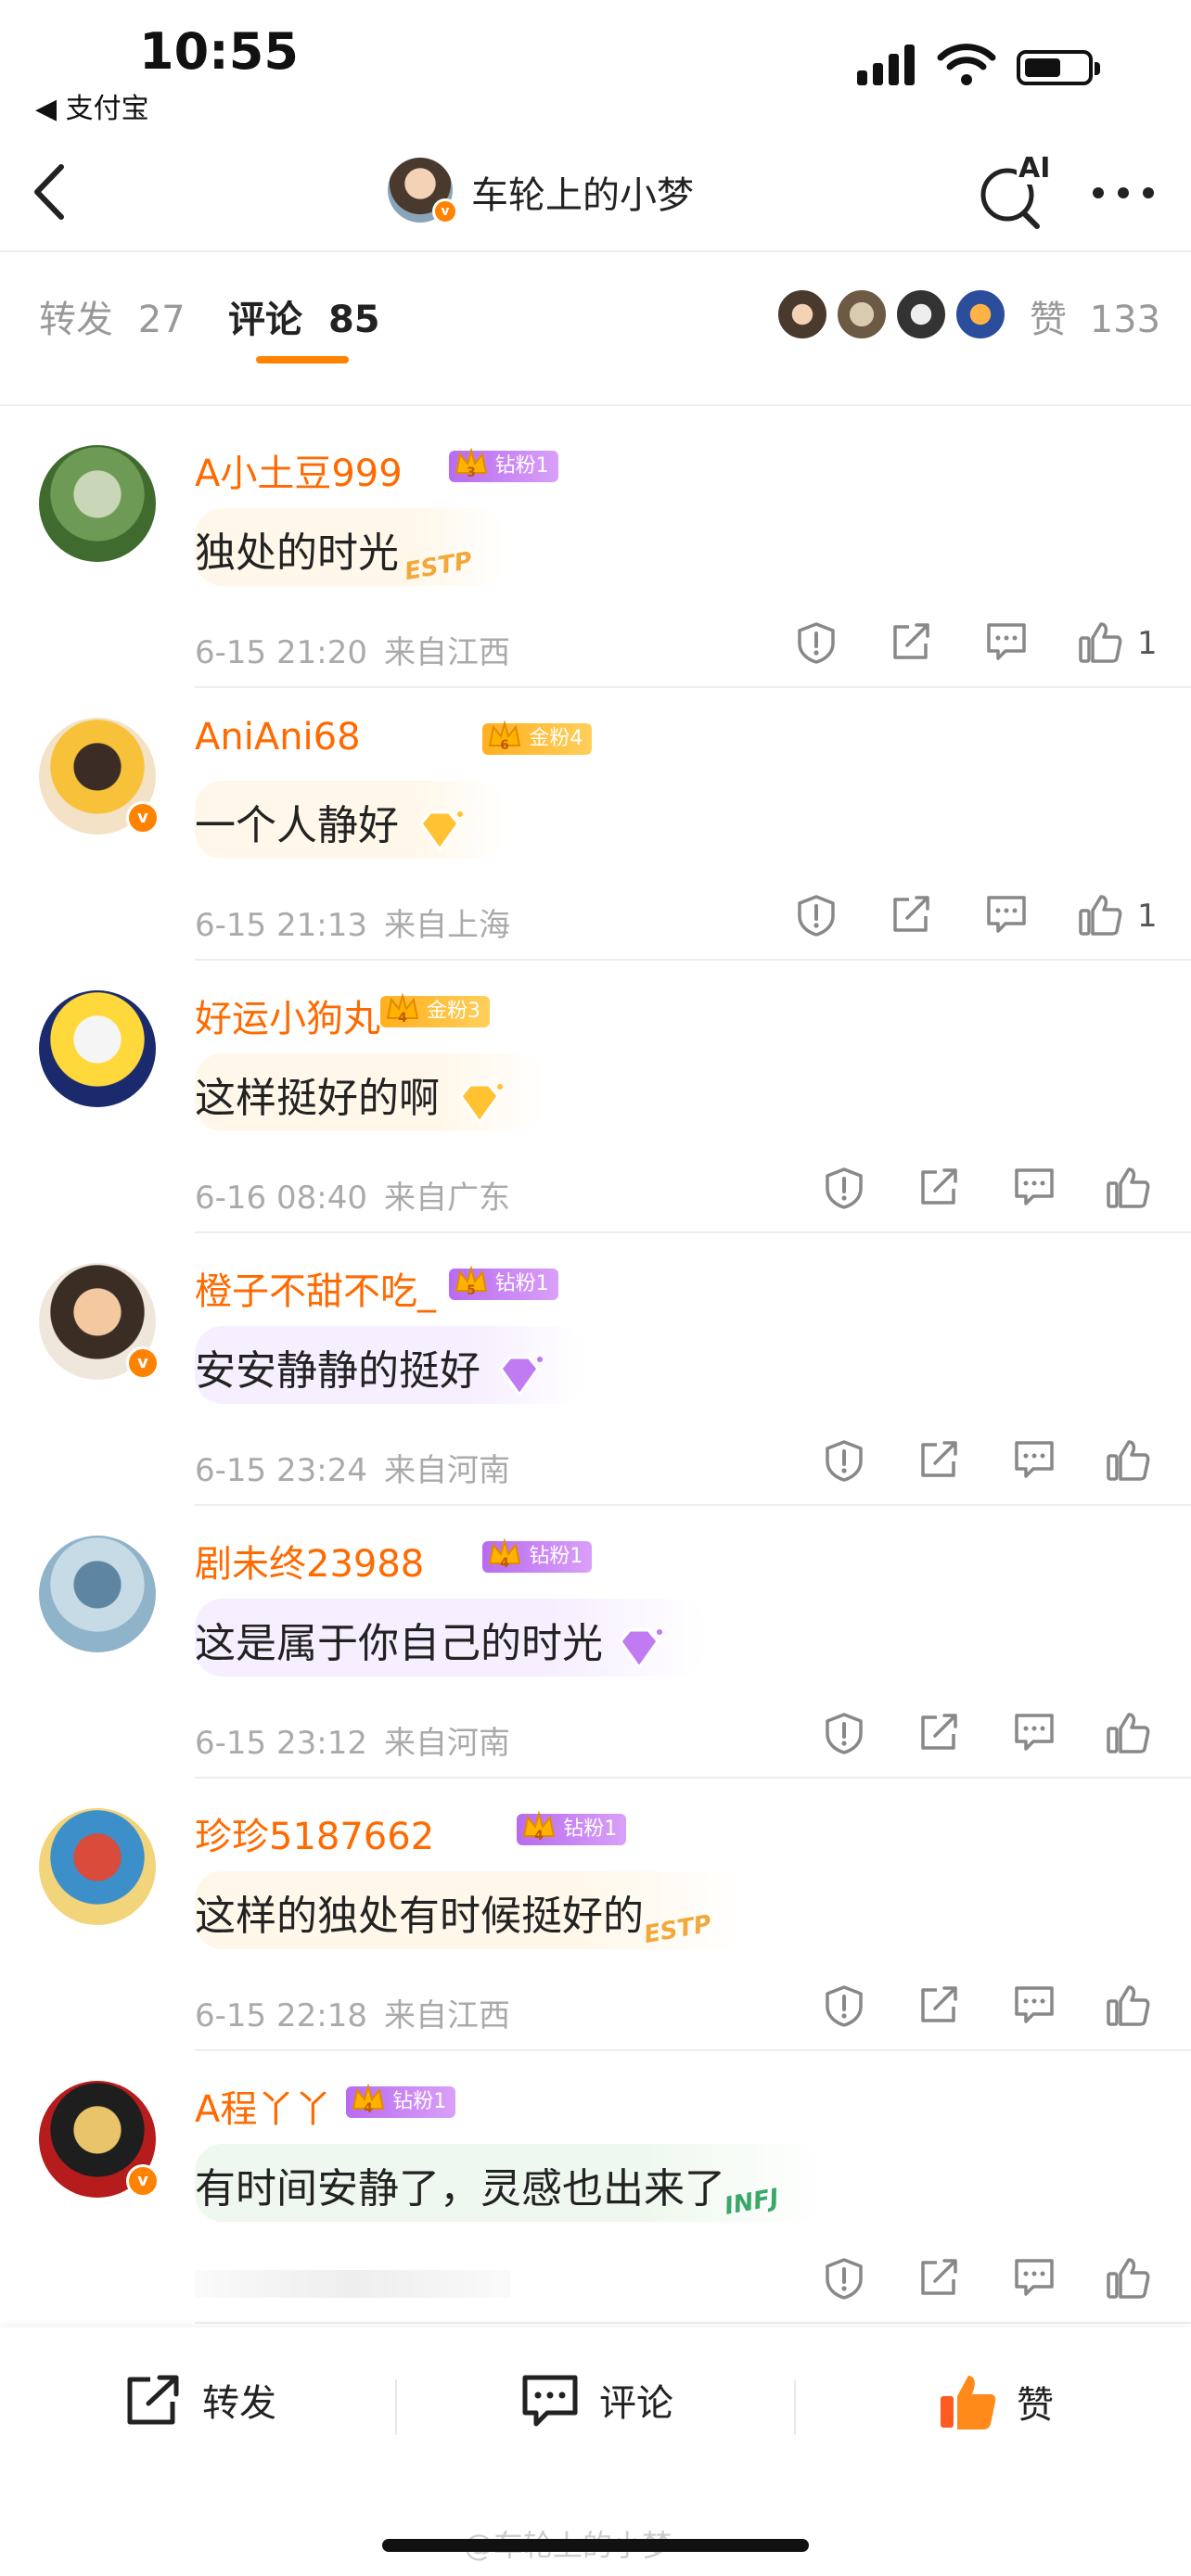  Describe the element at coordinates (278, 737) in the screenshot. I see `commenter-name: AniAni68` at that location.